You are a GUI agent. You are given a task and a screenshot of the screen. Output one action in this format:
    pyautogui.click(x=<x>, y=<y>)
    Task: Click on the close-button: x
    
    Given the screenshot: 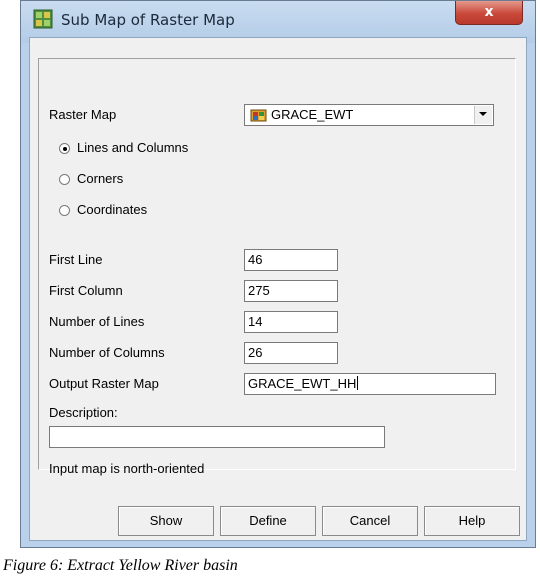 What is the action you would take?
    pyautogui.click(x=489, y=13)
    